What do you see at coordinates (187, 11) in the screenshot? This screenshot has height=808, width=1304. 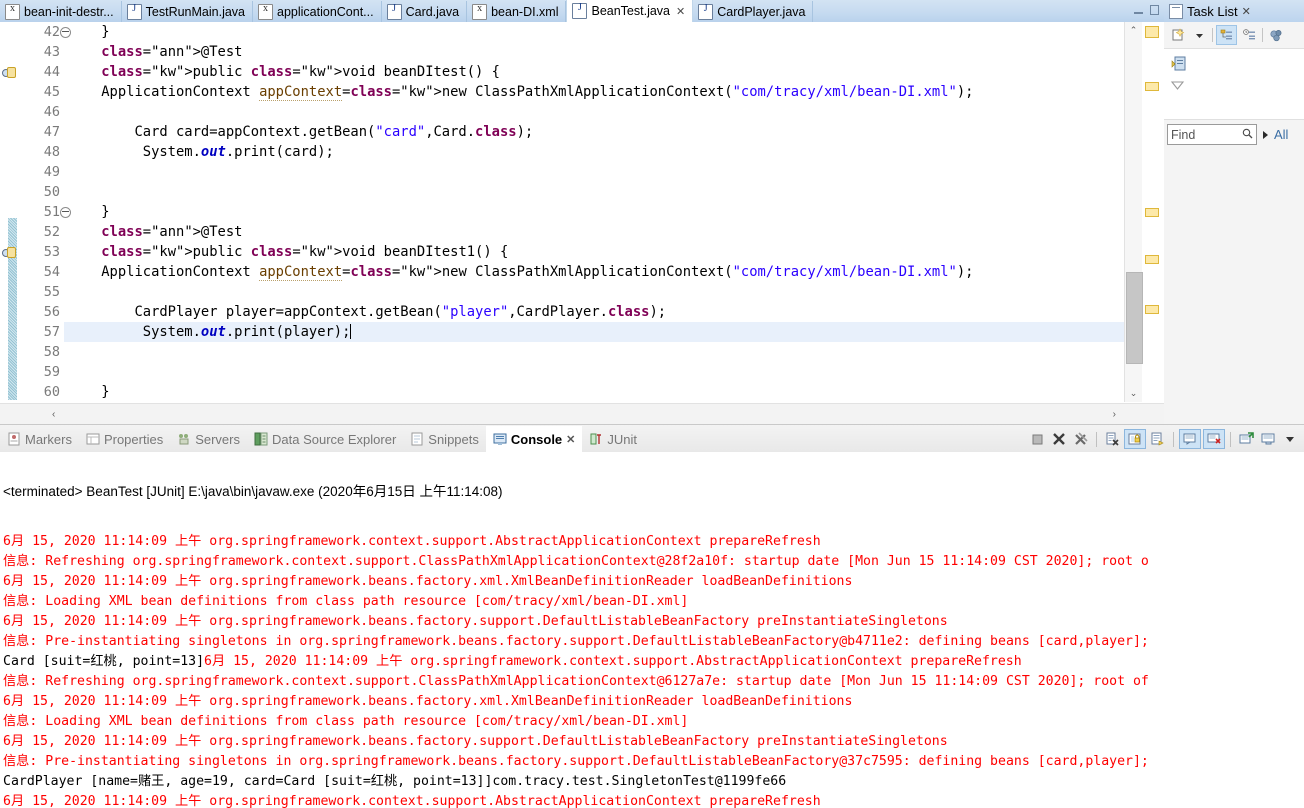 I see `editor-tab-testrunmain-java: TestRunMain.java` at bounding box center [187, 11].